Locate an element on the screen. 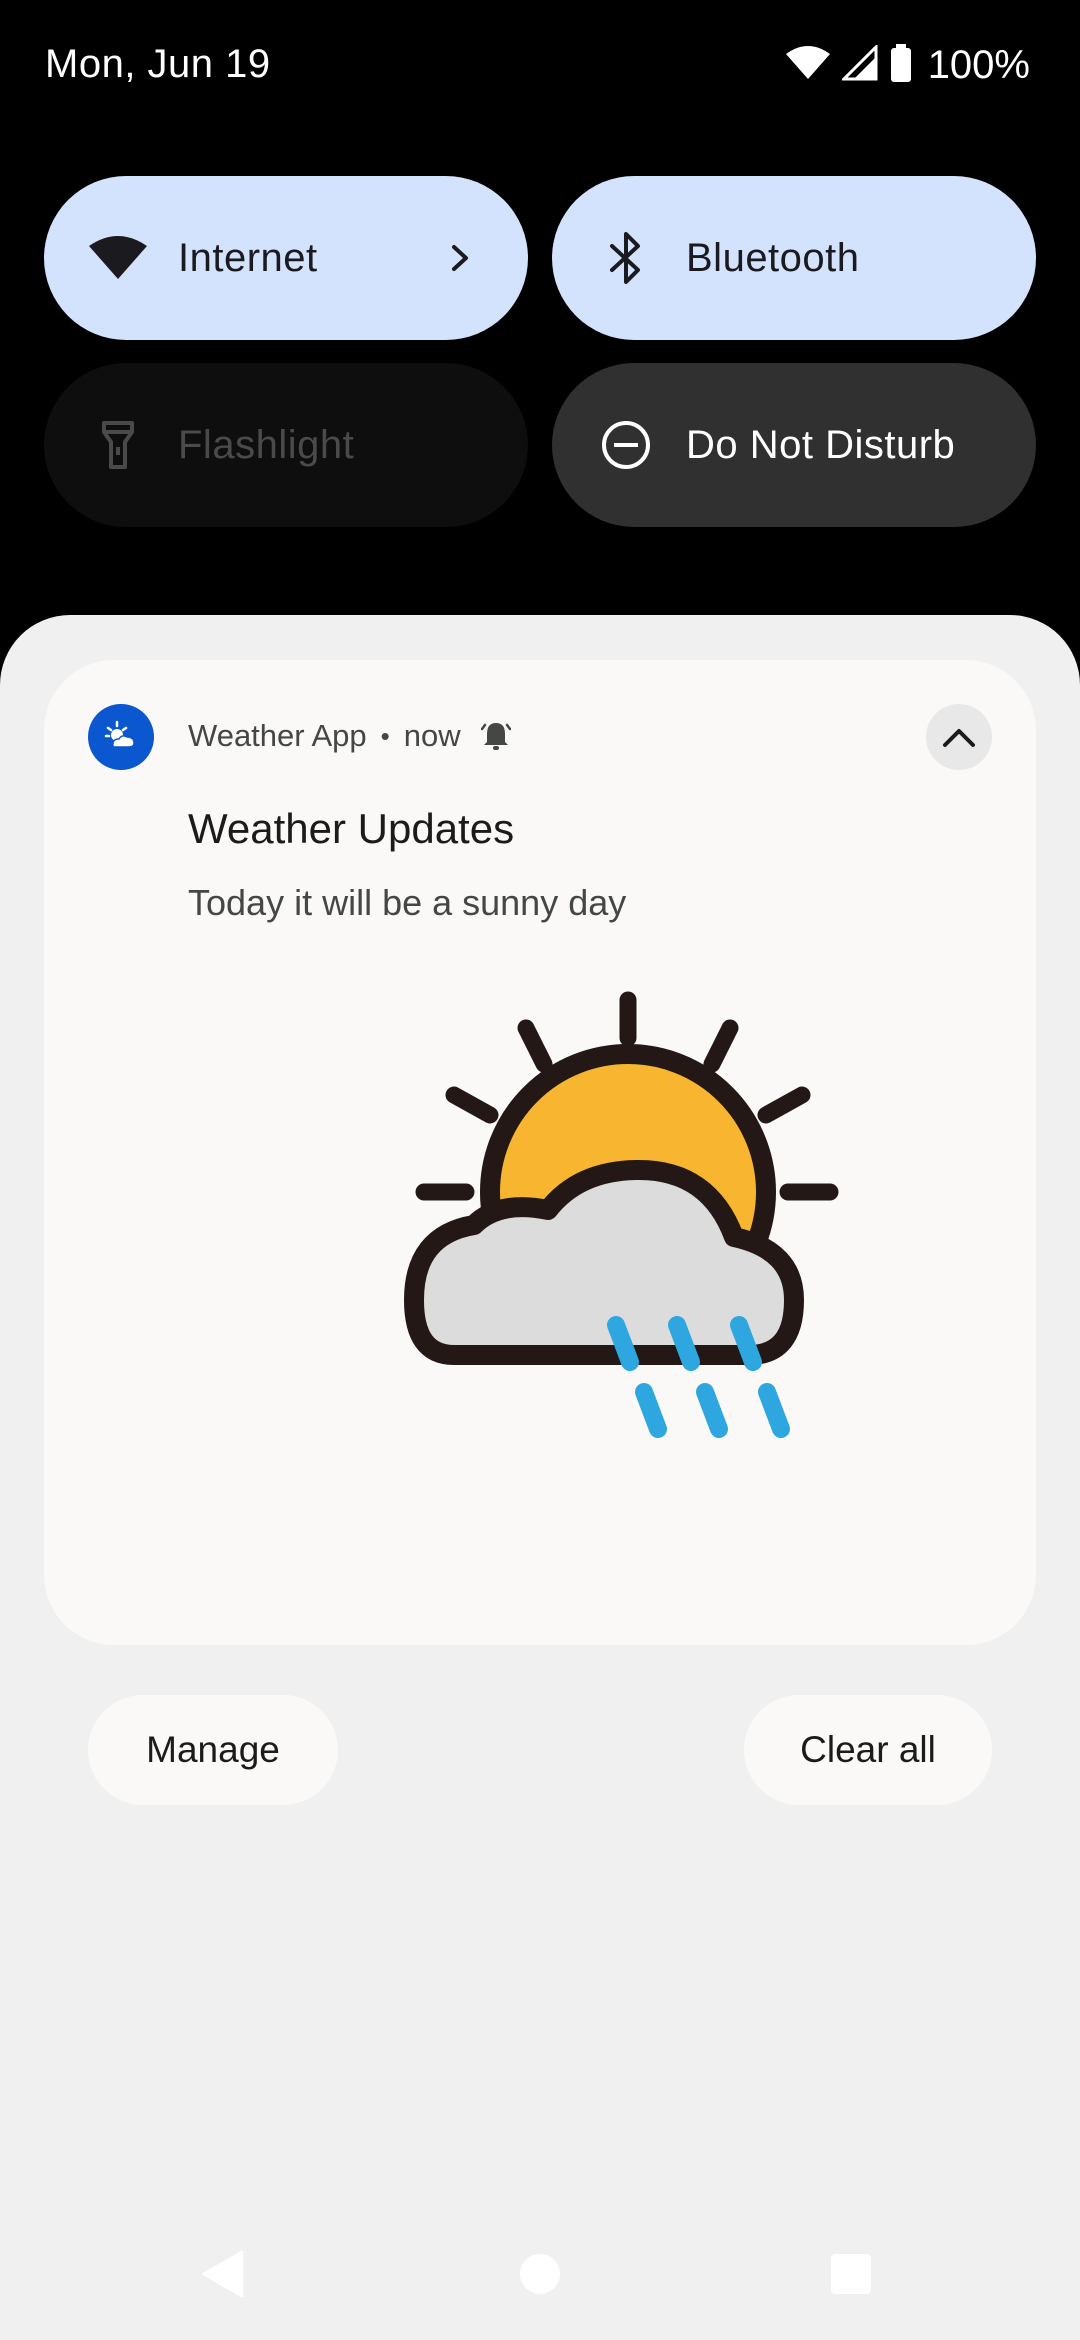  tile-internet-label: Internet is located at coordinates (248, 257).